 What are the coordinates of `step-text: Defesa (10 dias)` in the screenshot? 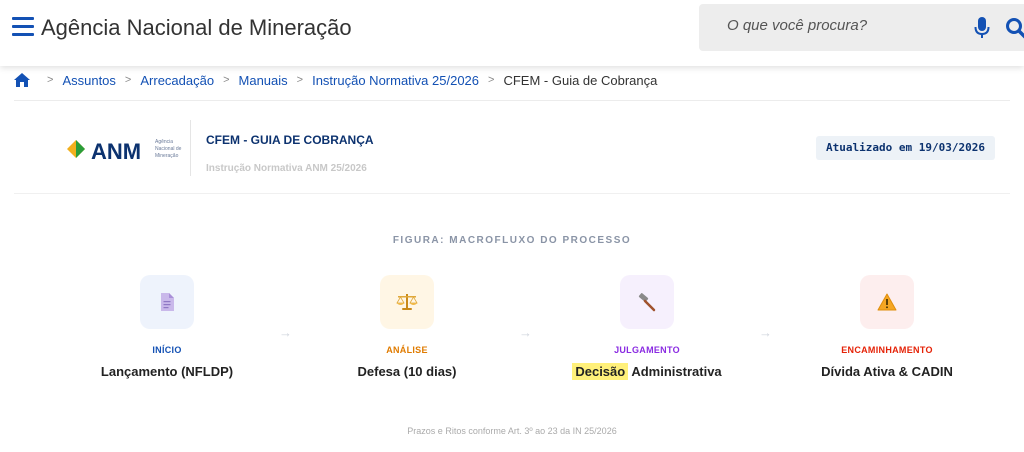 It's located at (407, 371).